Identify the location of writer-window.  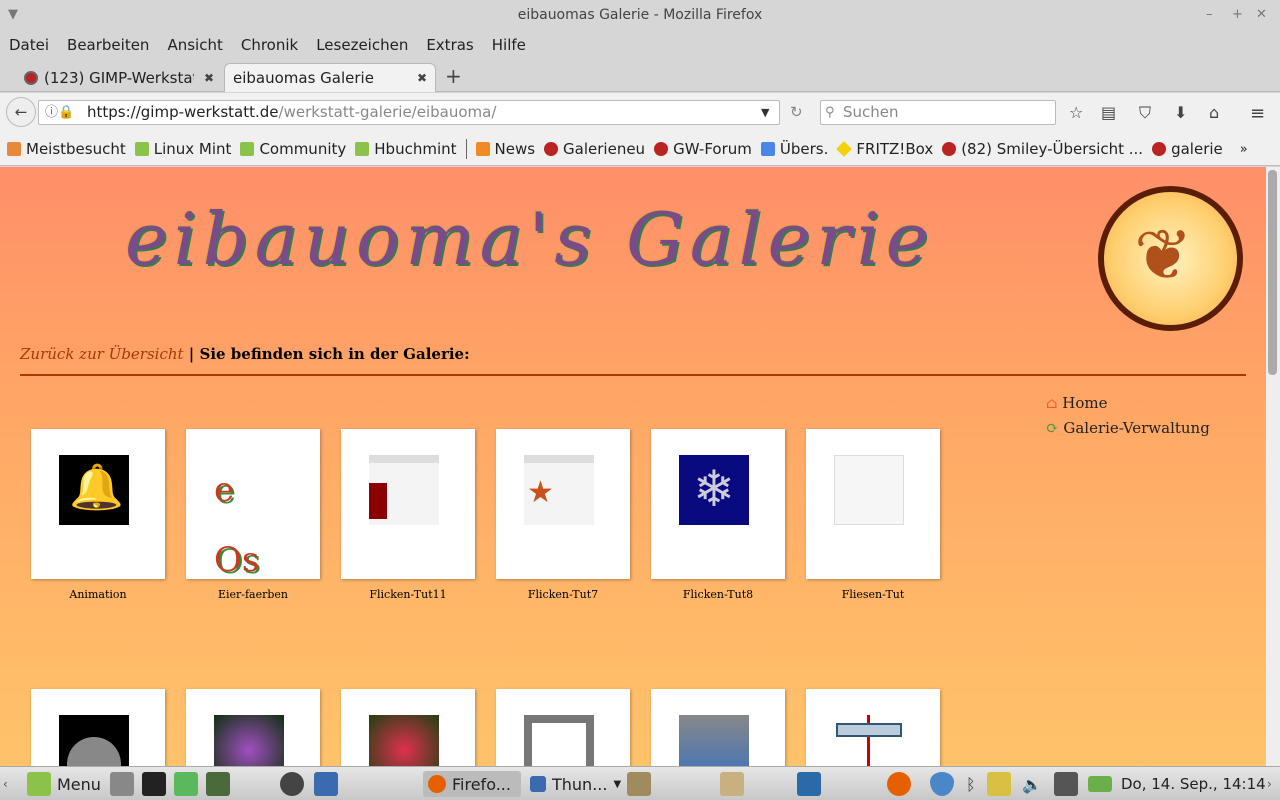
(809, 784).